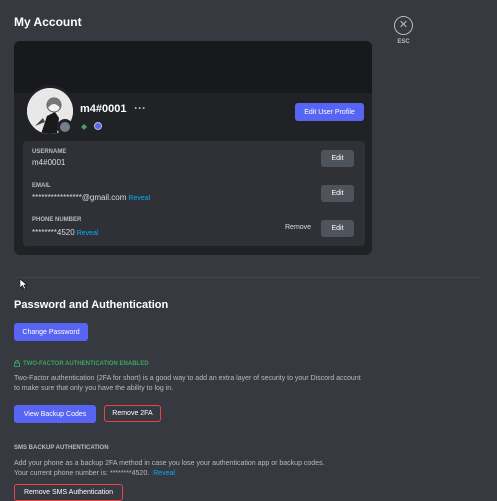 This screenshot has height=501, width=497. I want to click on remove-2fa-button: Remove 2FA, so click(132, 413).